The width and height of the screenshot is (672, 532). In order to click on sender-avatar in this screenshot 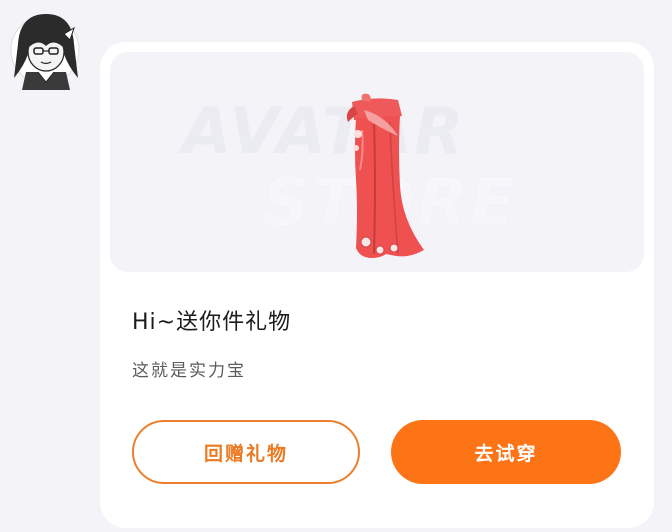, I will do `click(45, 50)`.